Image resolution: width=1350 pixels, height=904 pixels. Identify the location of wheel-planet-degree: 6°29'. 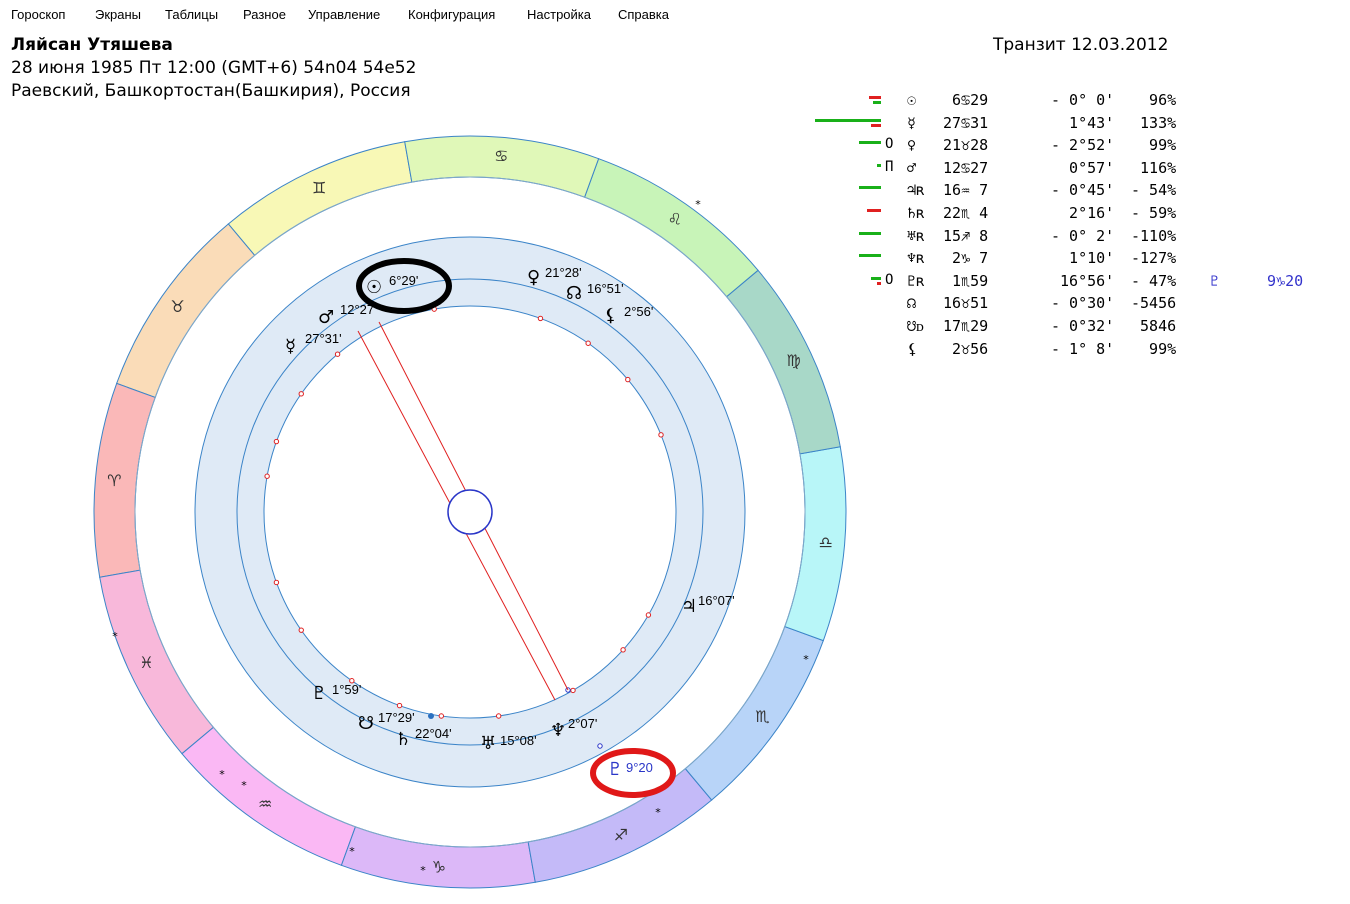
(403, 280).